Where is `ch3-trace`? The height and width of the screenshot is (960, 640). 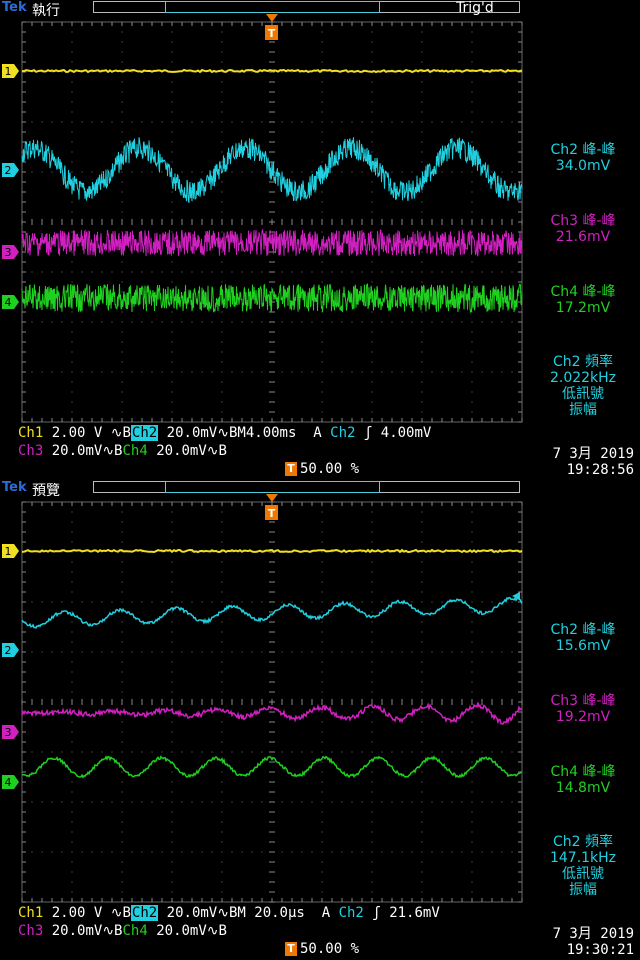
ch3-trace is located at coordinates (272, 713).